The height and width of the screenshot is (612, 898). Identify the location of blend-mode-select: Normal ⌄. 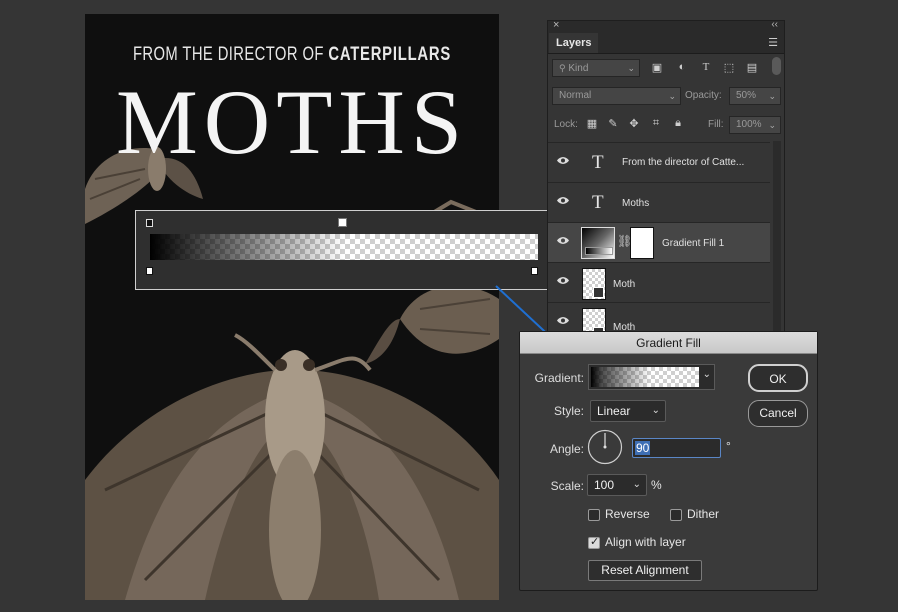
(616, 96).